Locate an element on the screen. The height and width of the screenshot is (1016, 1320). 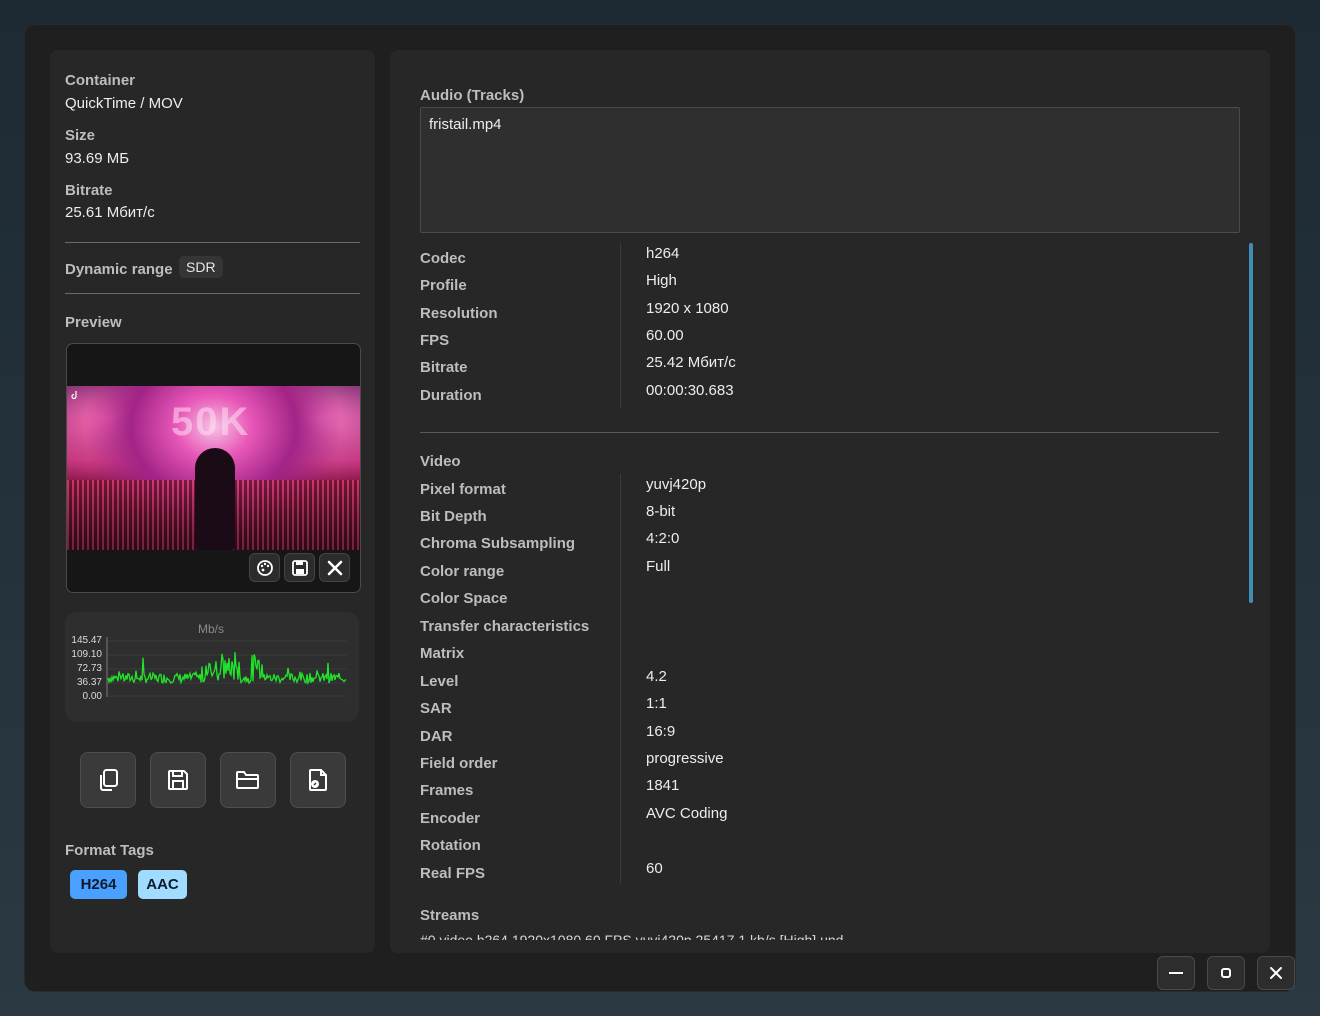
open-folder-button is located at coordinates (248, 780).